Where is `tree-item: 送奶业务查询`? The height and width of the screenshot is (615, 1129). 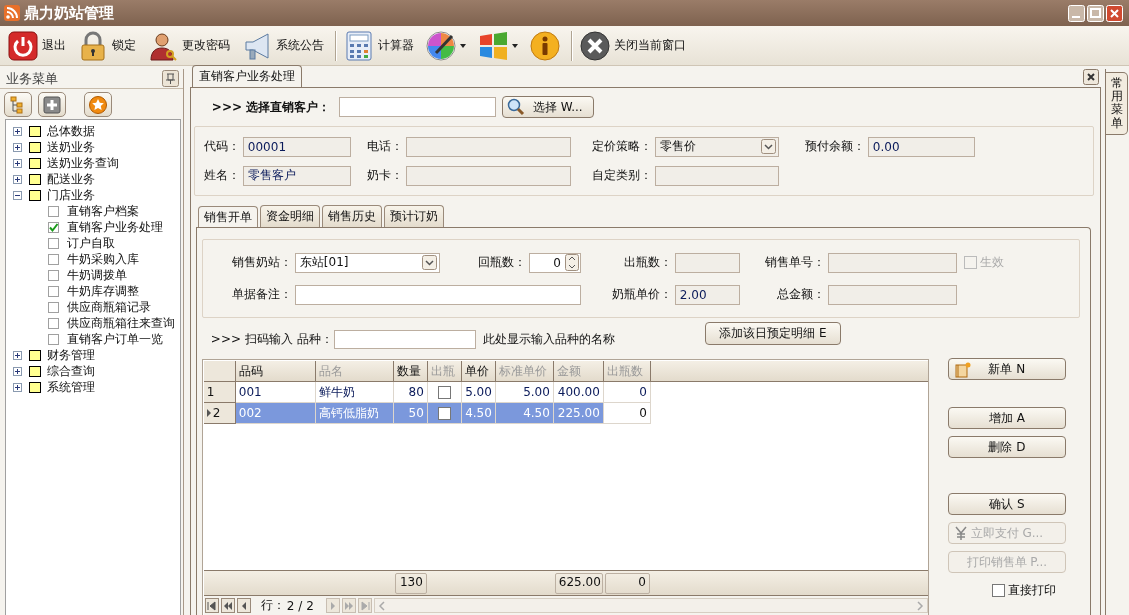
tree-item: 送奶业务查询 is located at coordinates (83, 163).